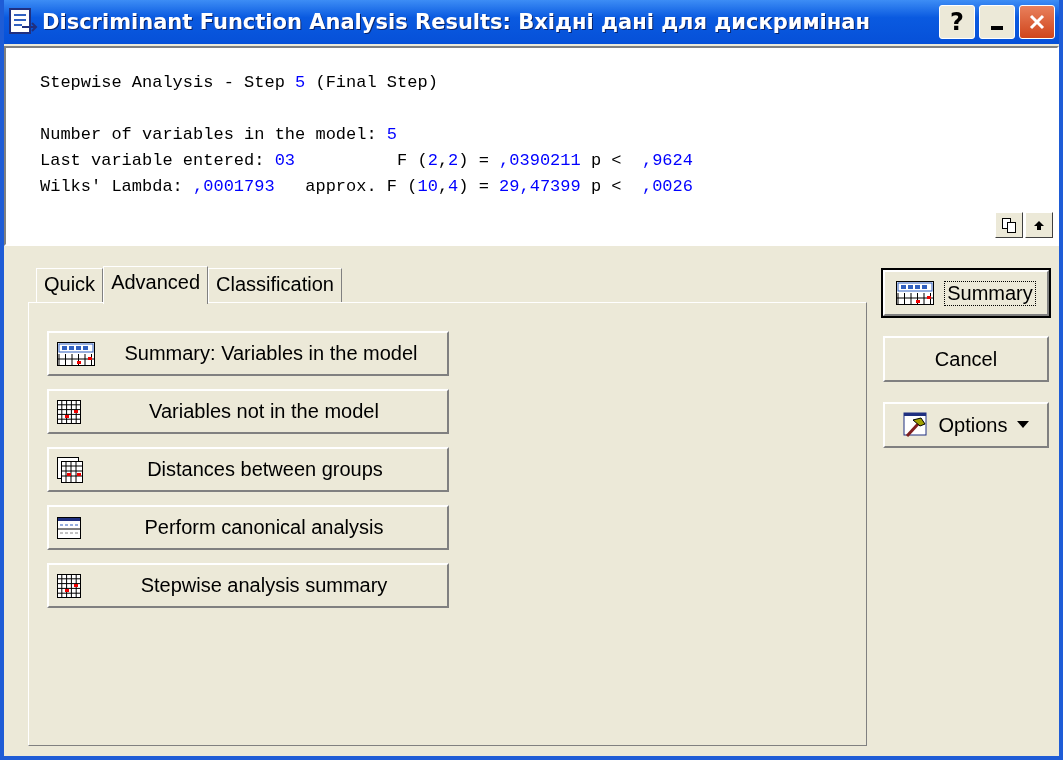 This screenshot has width=1063, height=760. I want to click on action-button: Perform canonical analysis, so click(248, 527).